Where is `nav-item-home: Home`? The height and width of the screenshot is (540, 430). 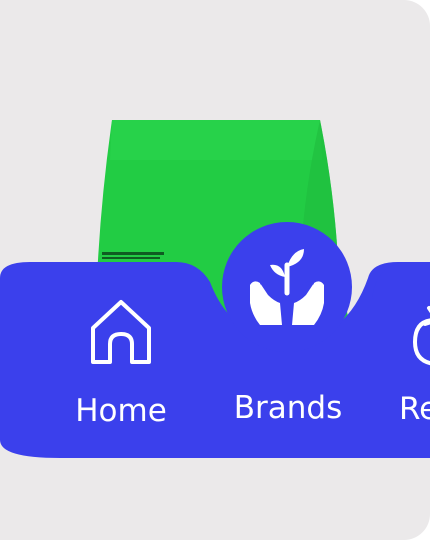
nav-item-home: Home is located at coordinates (121, 362).